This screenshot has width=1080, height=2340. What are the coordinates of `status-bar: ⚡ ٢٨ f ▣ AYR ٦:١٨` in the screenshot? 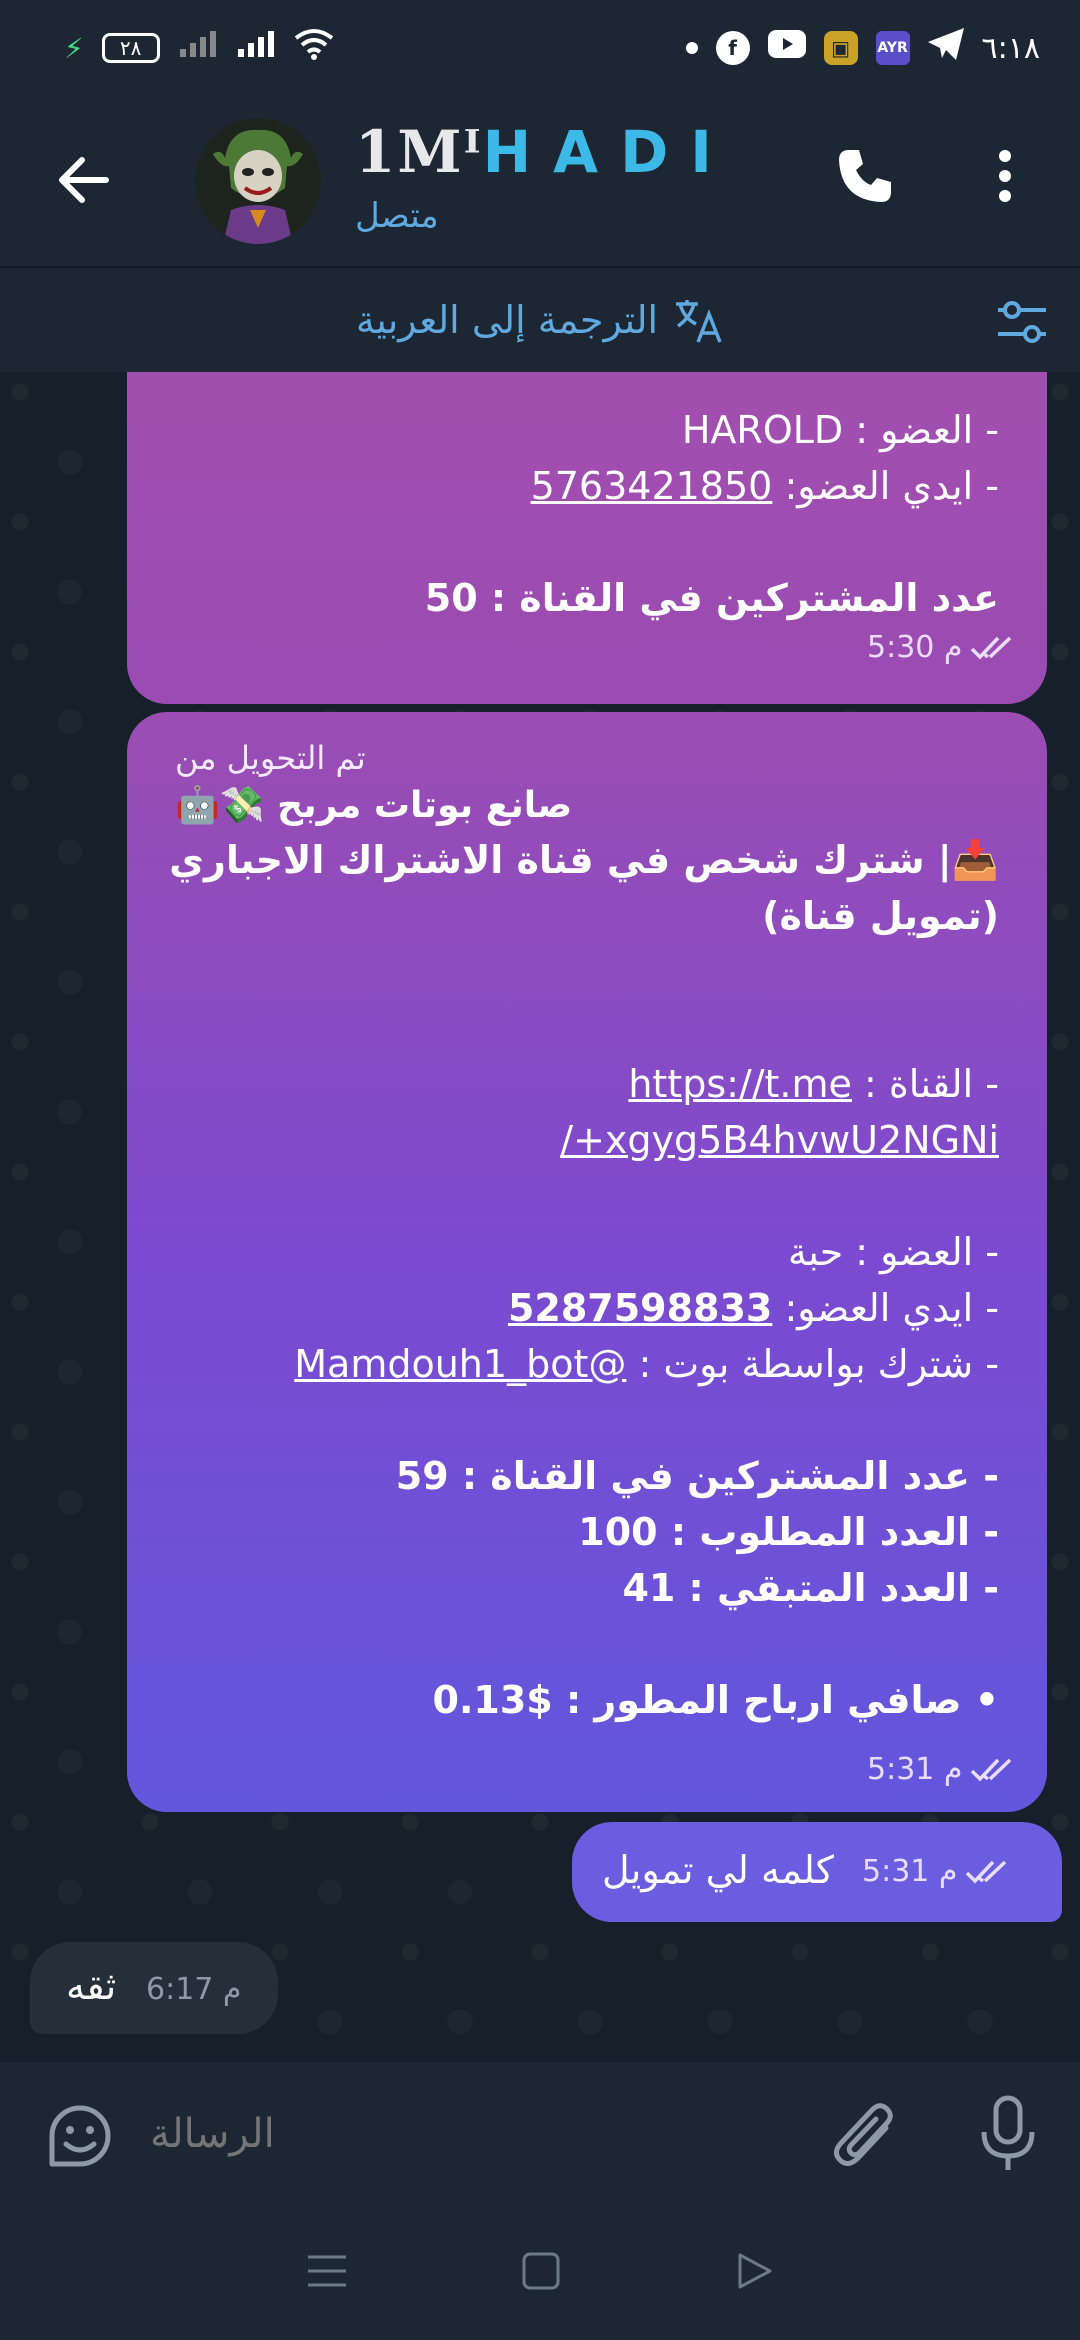 It's located at (540, 48).